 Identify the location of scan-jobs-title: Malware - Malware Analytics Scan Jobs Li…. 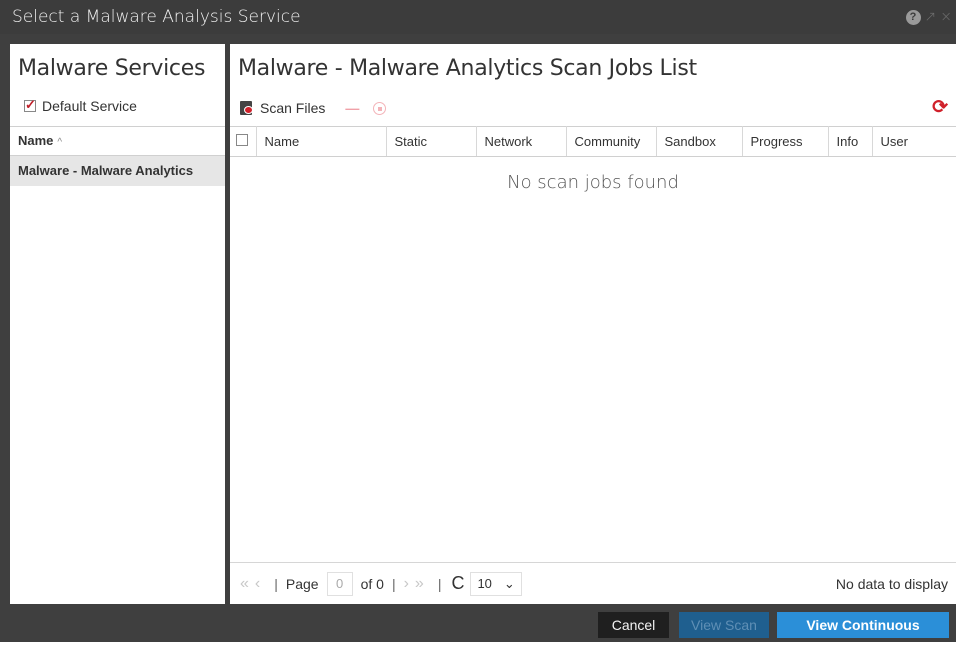
(467, 68).